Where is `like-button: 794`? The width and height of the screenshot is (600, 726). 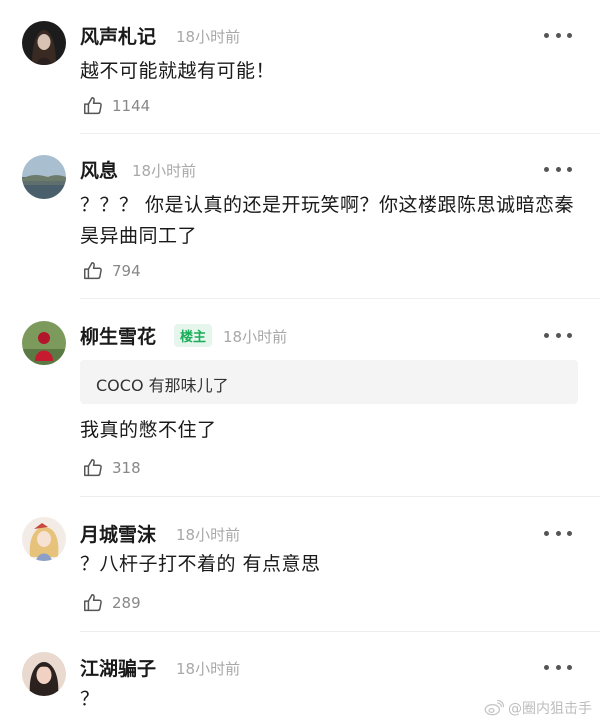 like-button: 794 is located at coordinates (111, 271).